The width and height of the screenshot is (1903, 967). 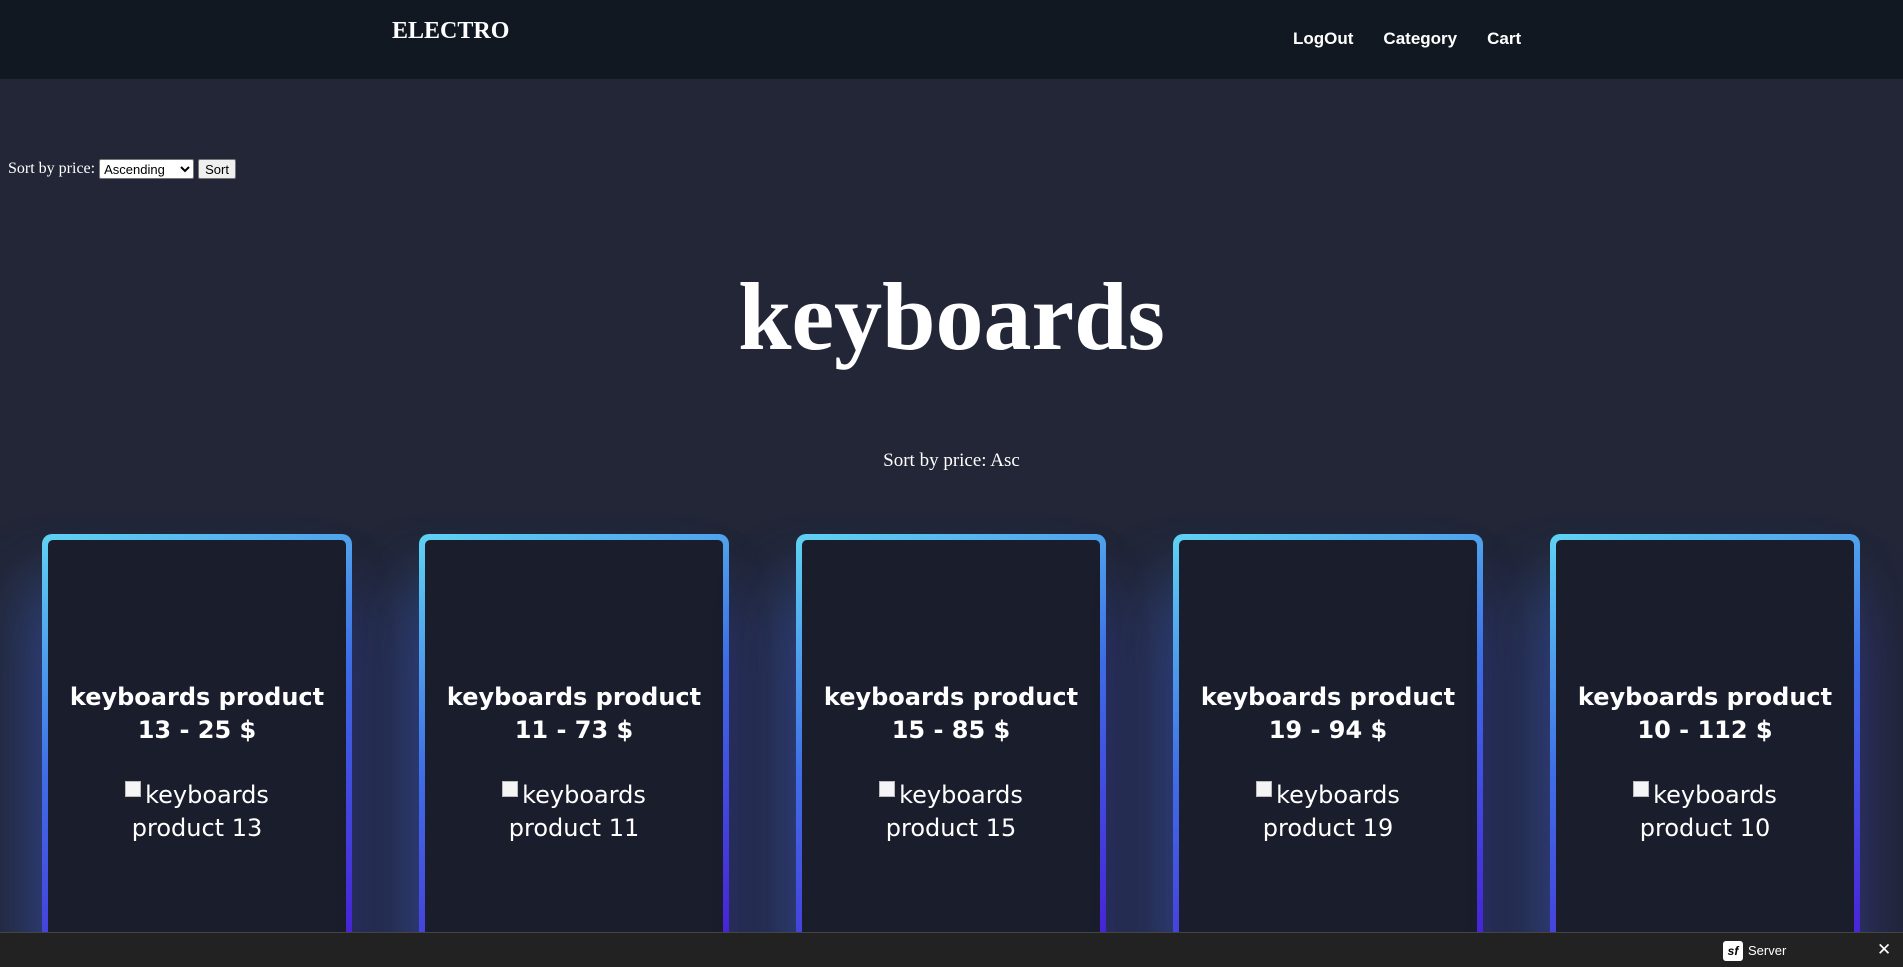 What do you see at coordinates (147, 169) in the screenshot?
I see `sort-order-select: Ascending` at bounding box center [147, 169].